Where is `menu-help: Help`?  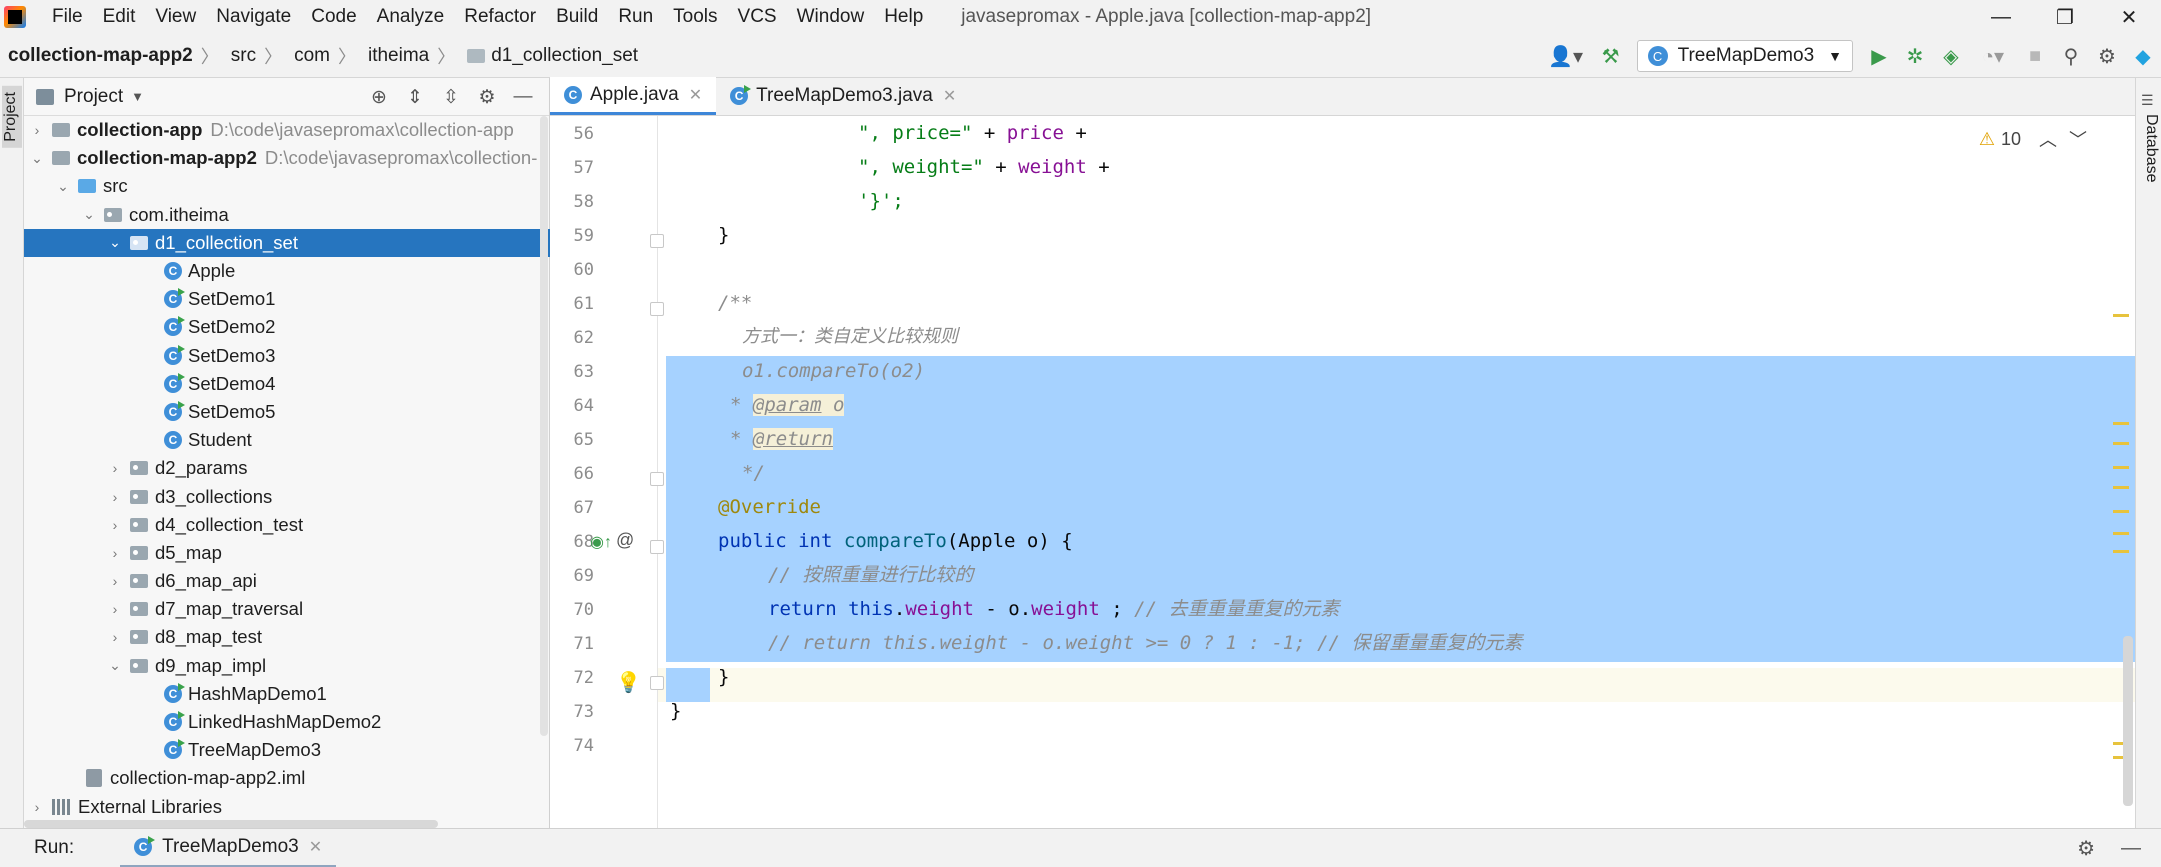 menu-help: Help is located at coordinates (903, 17).